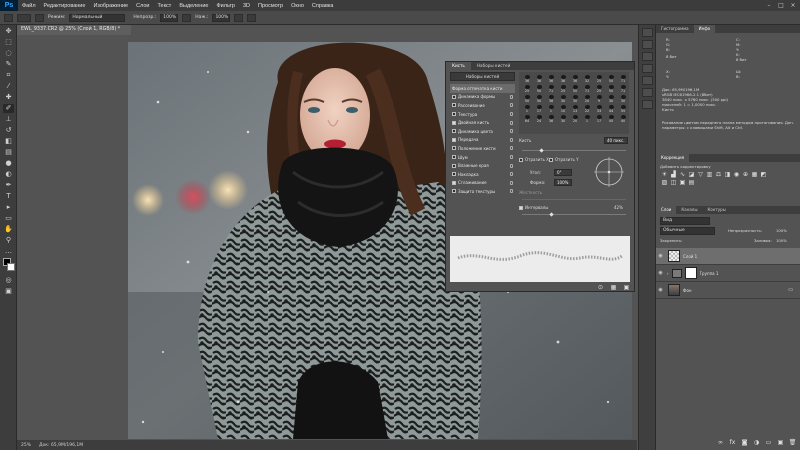 The width and height of the screenshot is (800, 450). I want to click on delete-layer-icon: 🗑, so click(792, 443).